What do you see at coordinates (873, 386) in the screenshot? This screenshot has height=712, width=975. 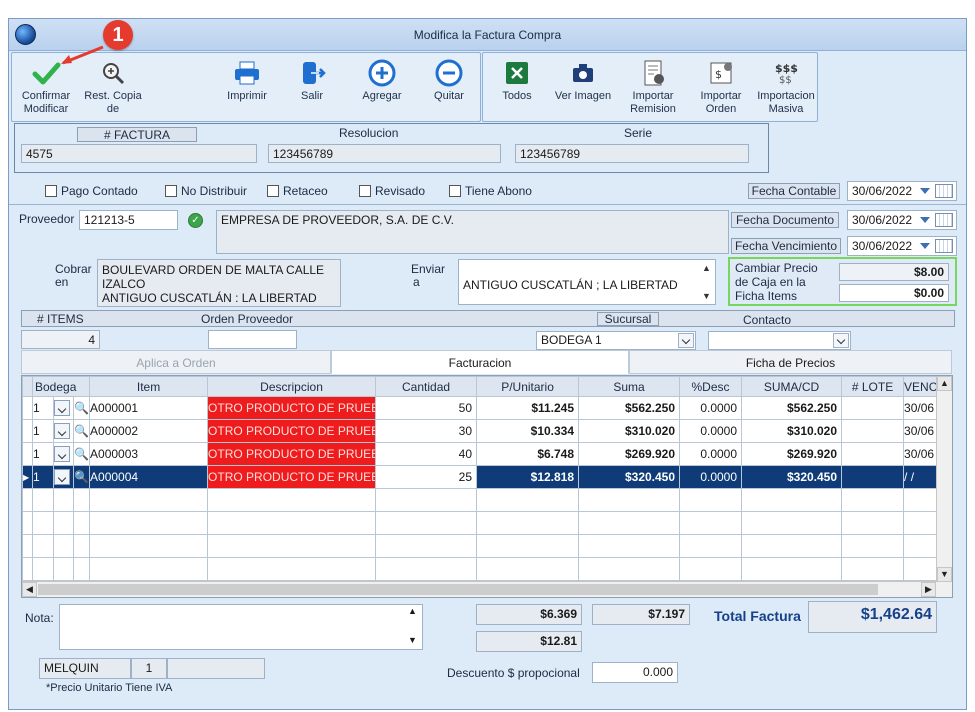 I see `col-lote: # LOTE` at bounding box center [873, 386].